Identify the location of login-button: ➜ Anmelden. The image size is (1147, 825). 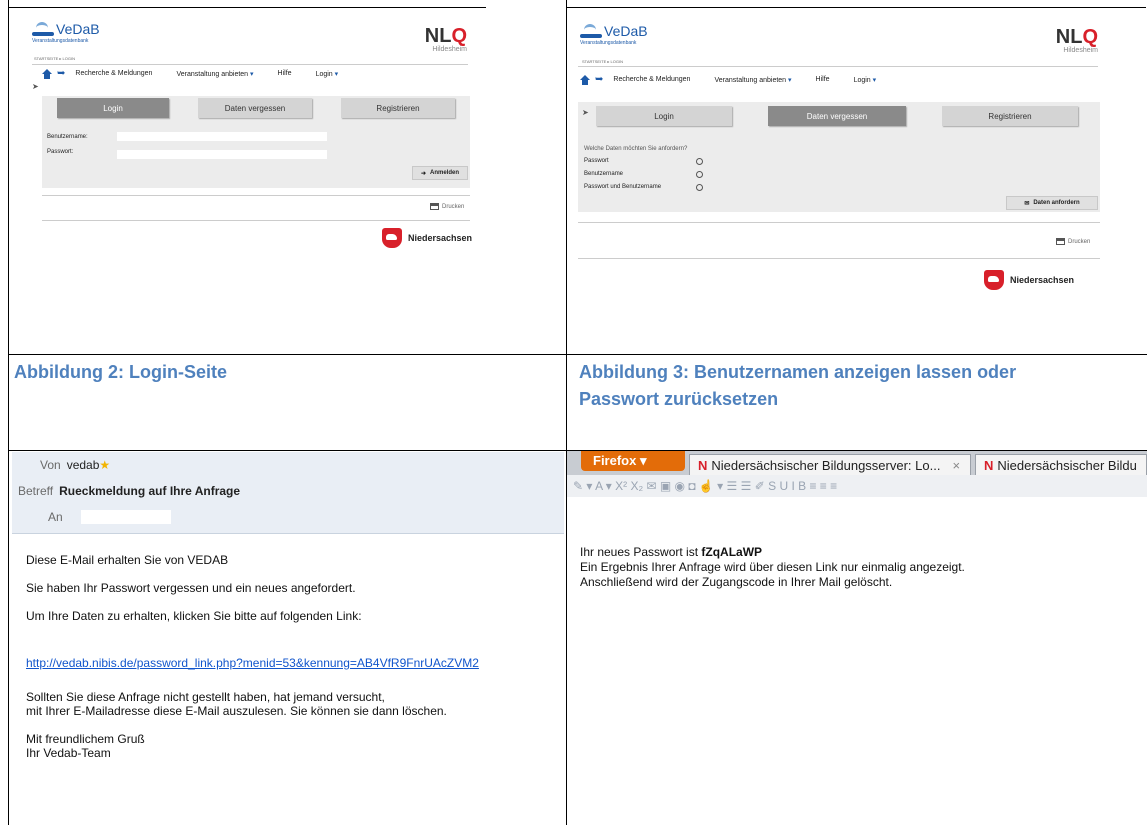
(440, 173).